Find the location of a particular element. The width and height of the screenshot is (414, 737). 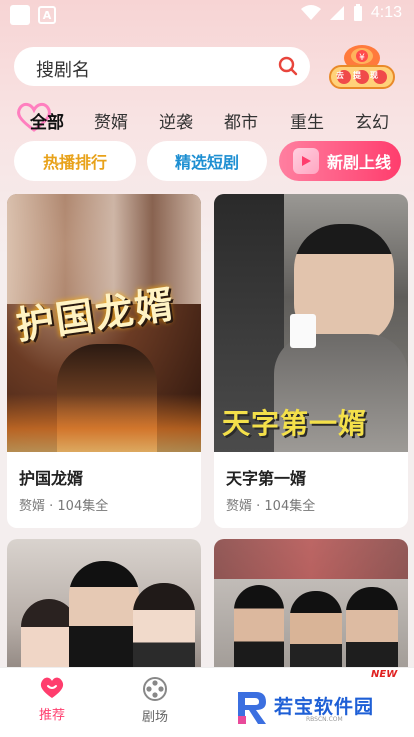

wifi-icon is located at coordinates (310, 12).